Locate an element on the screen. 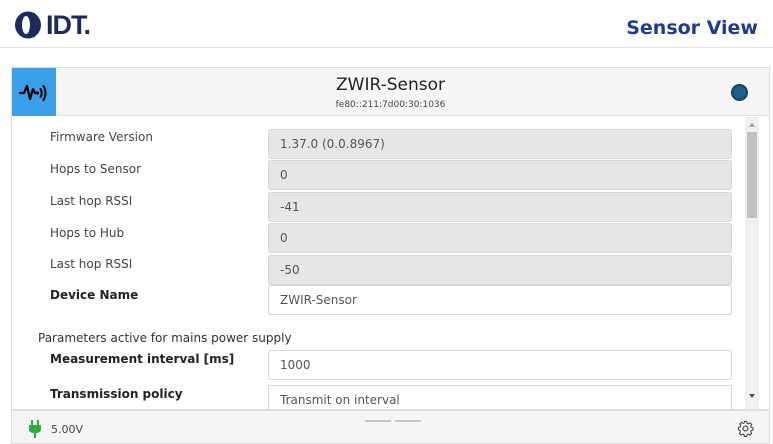  page-title: Sensor View is located at coordinates (692, 28).